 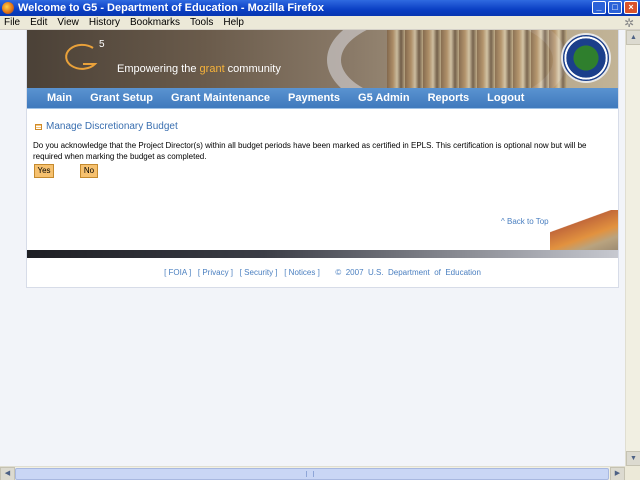 What do you see at coordinates (121, 98) in the screenshot?
I see `nav-grant-setup: Grant Setup` at bounding box center [121, 98].